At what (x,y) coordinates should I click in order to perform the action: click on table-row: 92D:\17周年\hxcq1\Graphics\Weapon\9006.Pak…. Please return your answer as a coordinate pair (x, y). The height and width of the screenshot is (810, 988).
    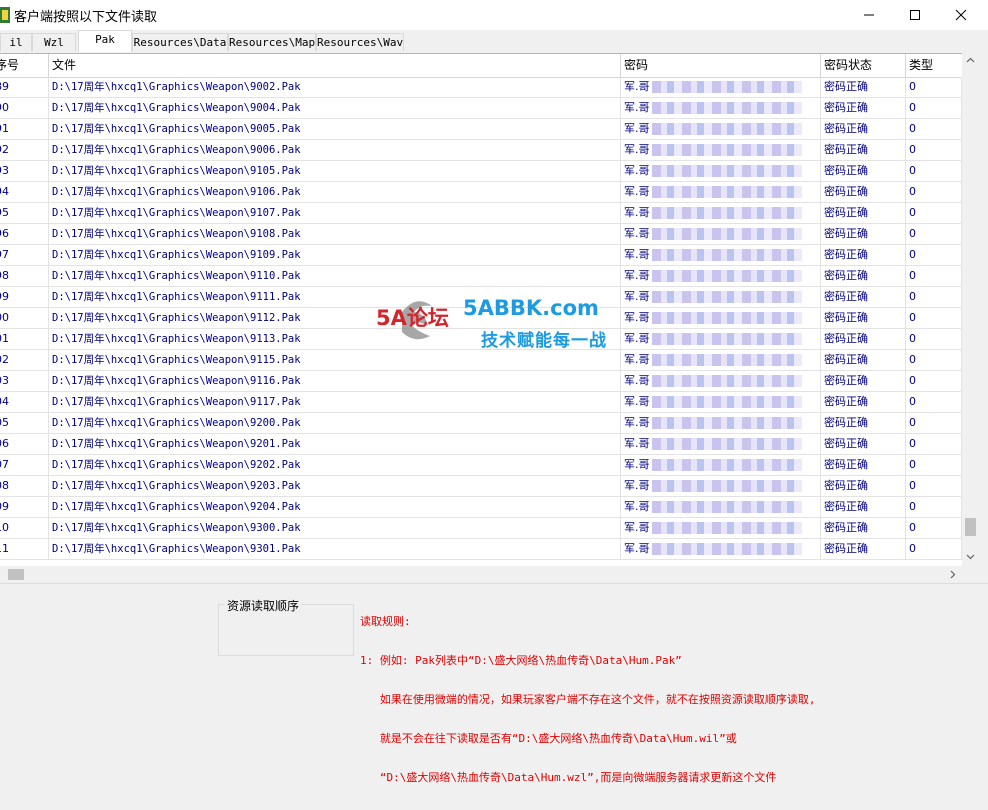
    Looking at the image, I should click on (481, 150).